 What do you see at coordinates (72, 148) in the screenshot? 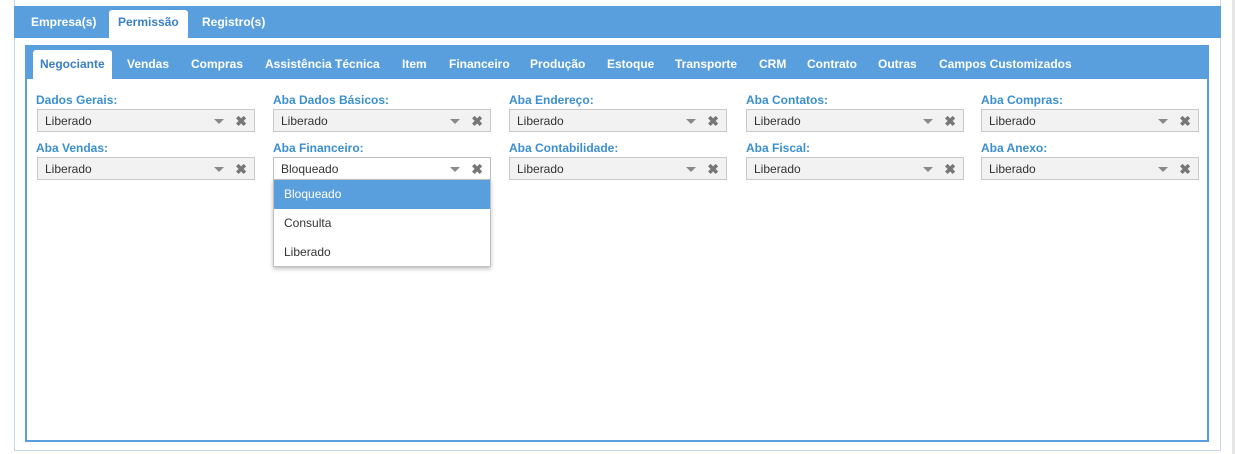
I see `field-label-aba-vendas: Aba Vendas:` at bounding box center [72, 148].